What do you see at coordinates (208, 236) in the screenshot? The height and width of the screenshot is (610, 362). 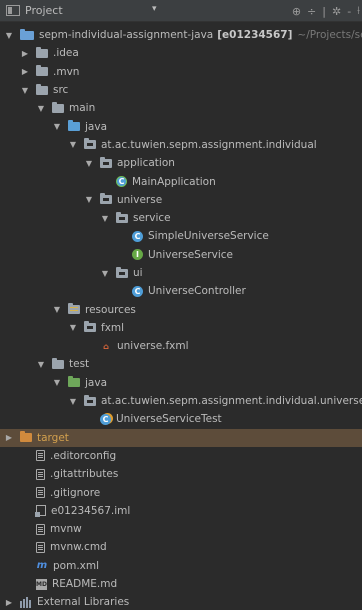 I see `tree-item-label: SimpleUniverseService` at bounding box center [208, 236].